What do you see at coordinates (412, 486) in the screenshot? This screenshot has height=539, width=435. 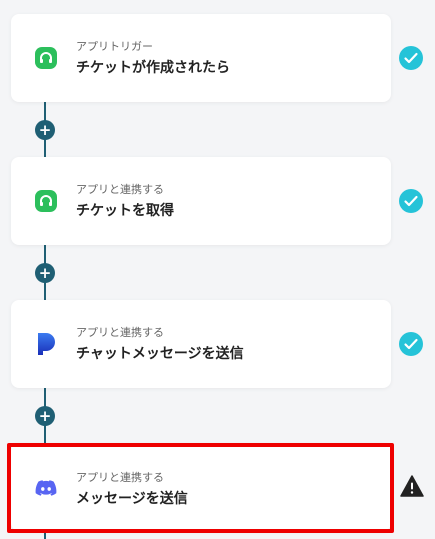 I see `warning-icon` at bounding box center [412, 486].